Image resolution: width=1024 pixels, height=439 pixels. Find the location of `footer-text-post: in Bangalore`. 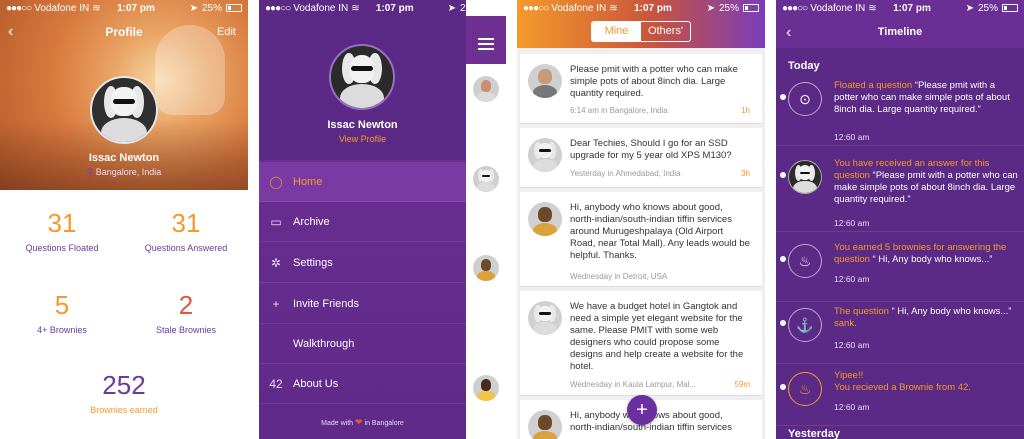

footer-text-post: in Bangalore is located at coordinates (384, 423).